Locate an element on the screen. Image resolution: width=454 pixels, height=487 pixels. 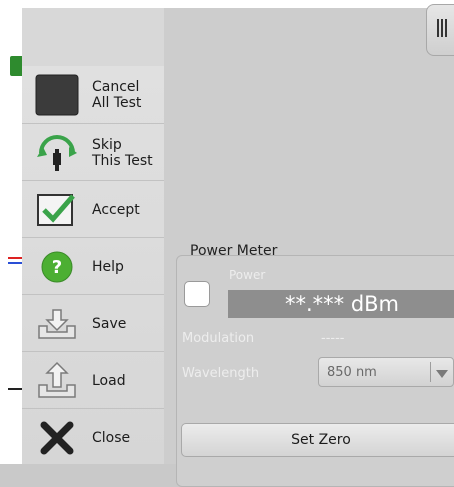
skip-this-test-button: Skip This Test is located at coordinates (93, 152).